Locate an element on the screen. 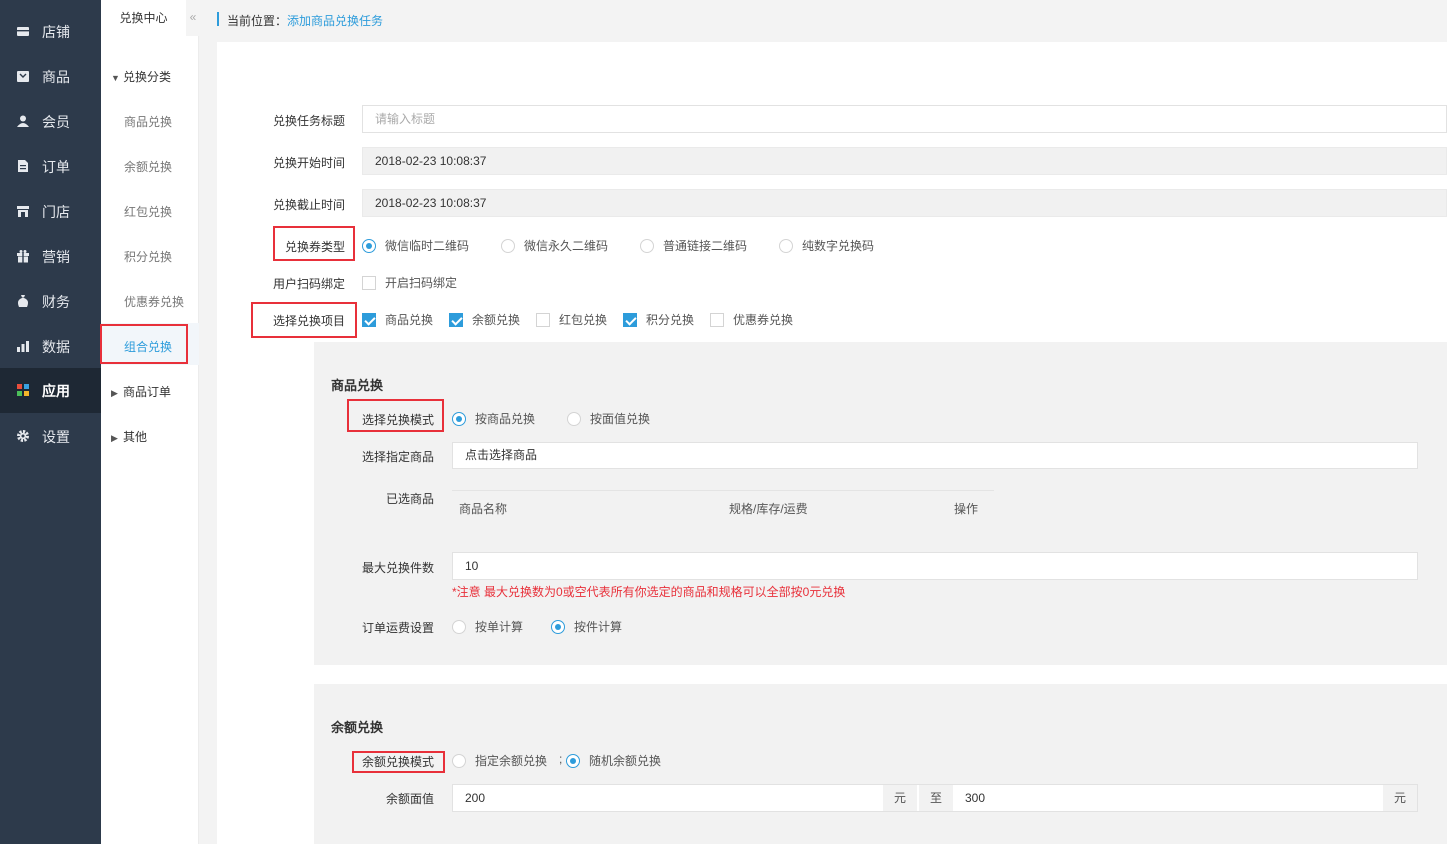 The height and width of the screenshot is (844, 1447). coupon-type-option-link-qr: 普通链接二维码 is located at coordinates (693, 245).